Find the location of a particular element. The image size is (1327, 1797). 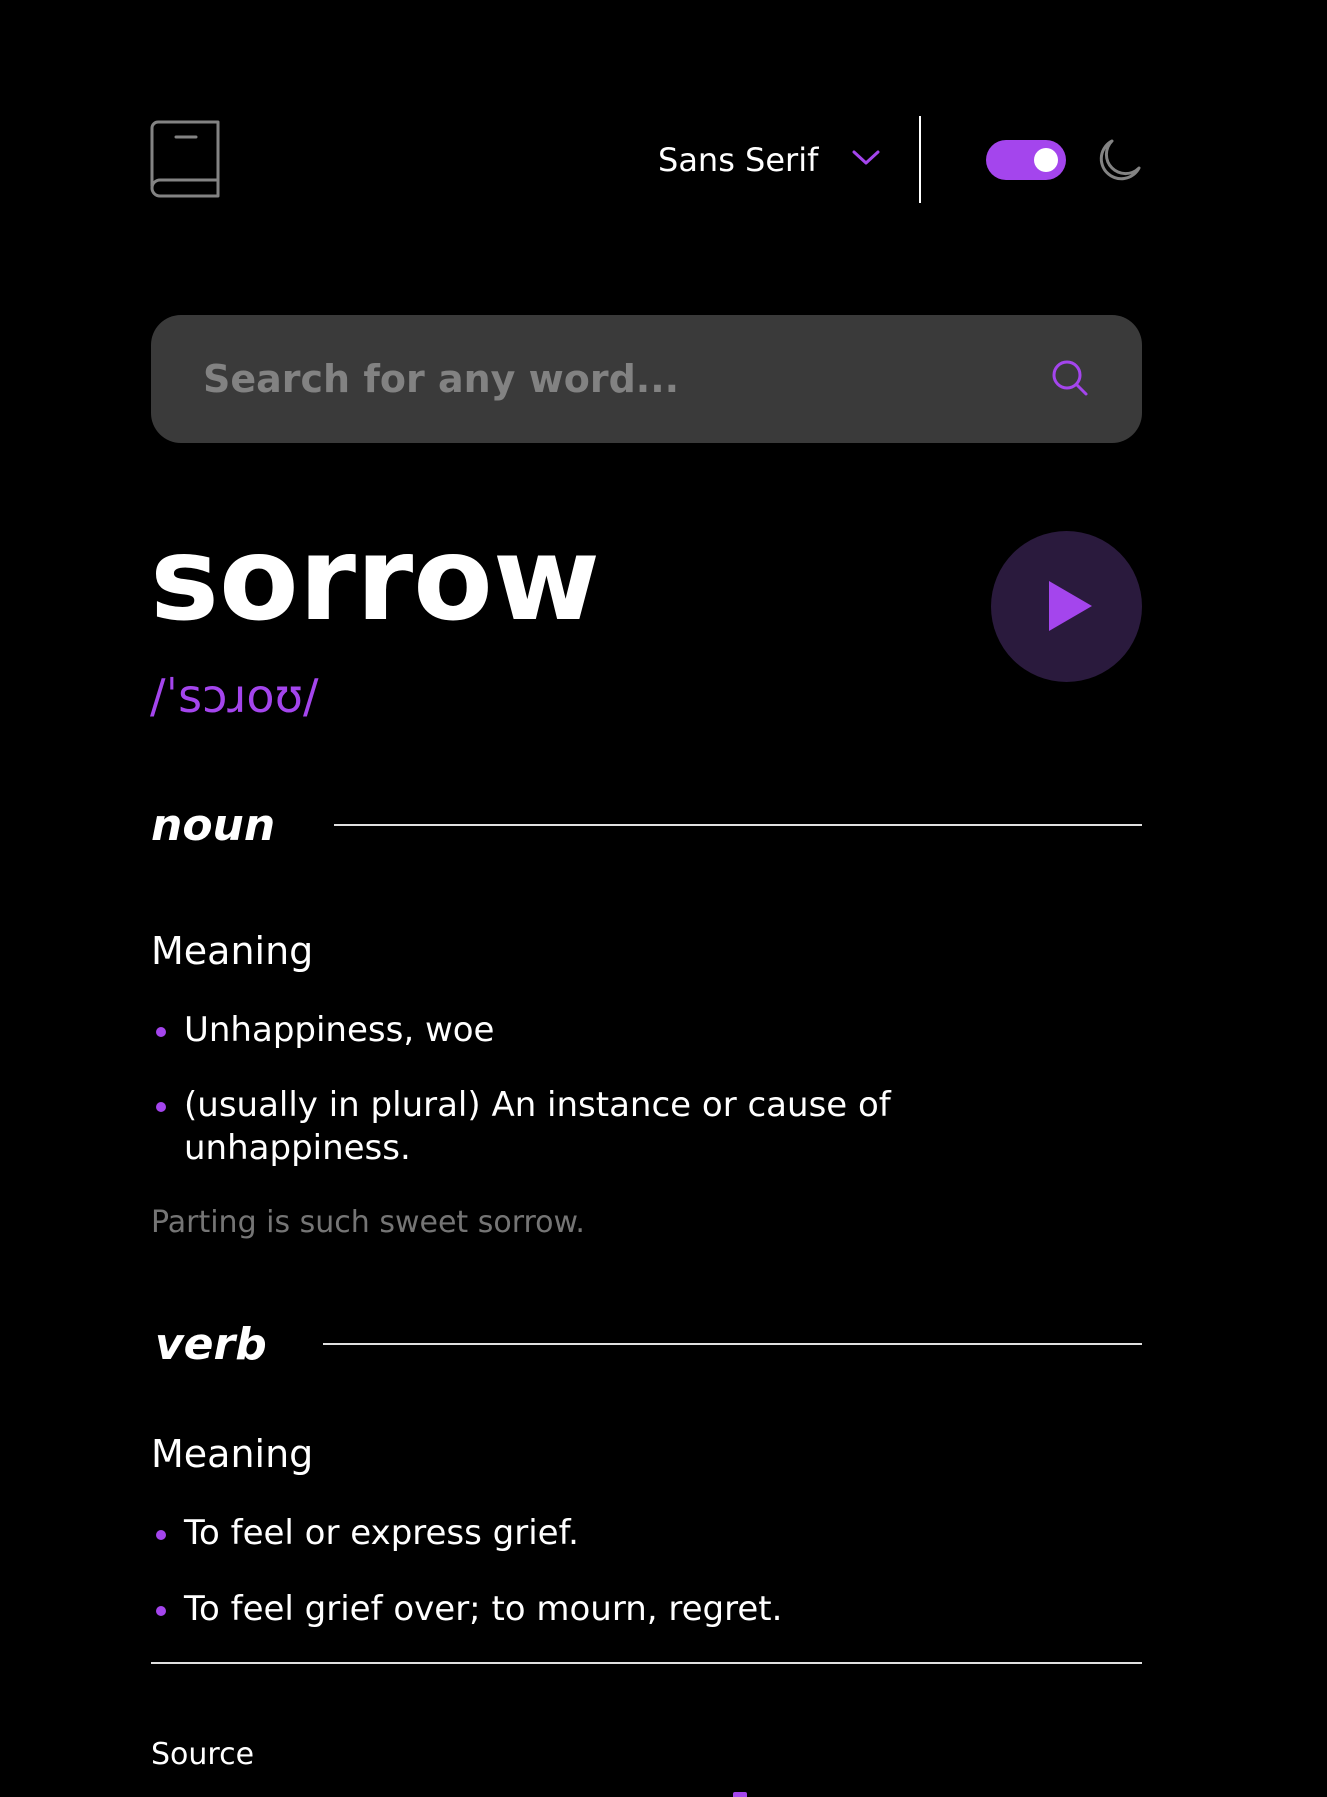

header-divider is located at coordinates (920, 159).